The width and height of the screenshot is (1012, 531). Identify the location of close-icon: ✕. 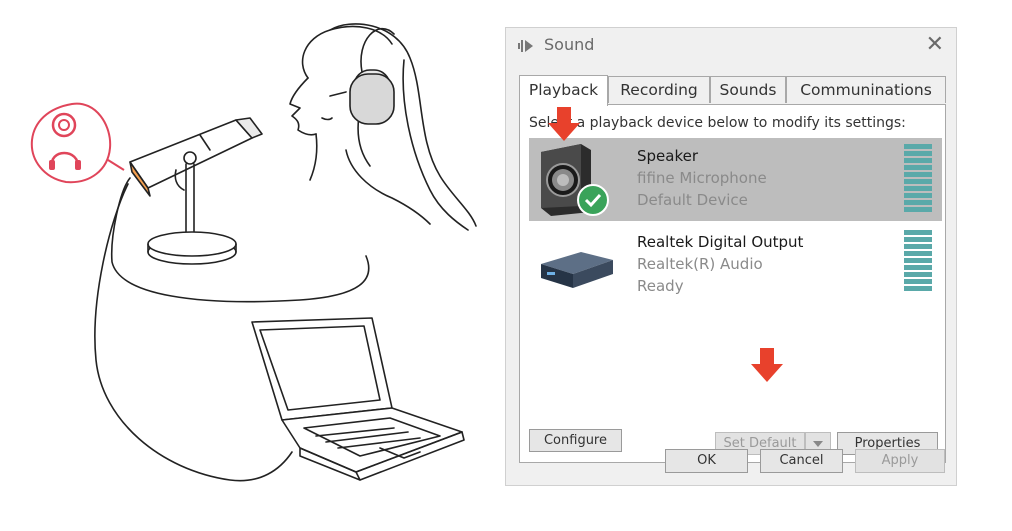
(935, 45).